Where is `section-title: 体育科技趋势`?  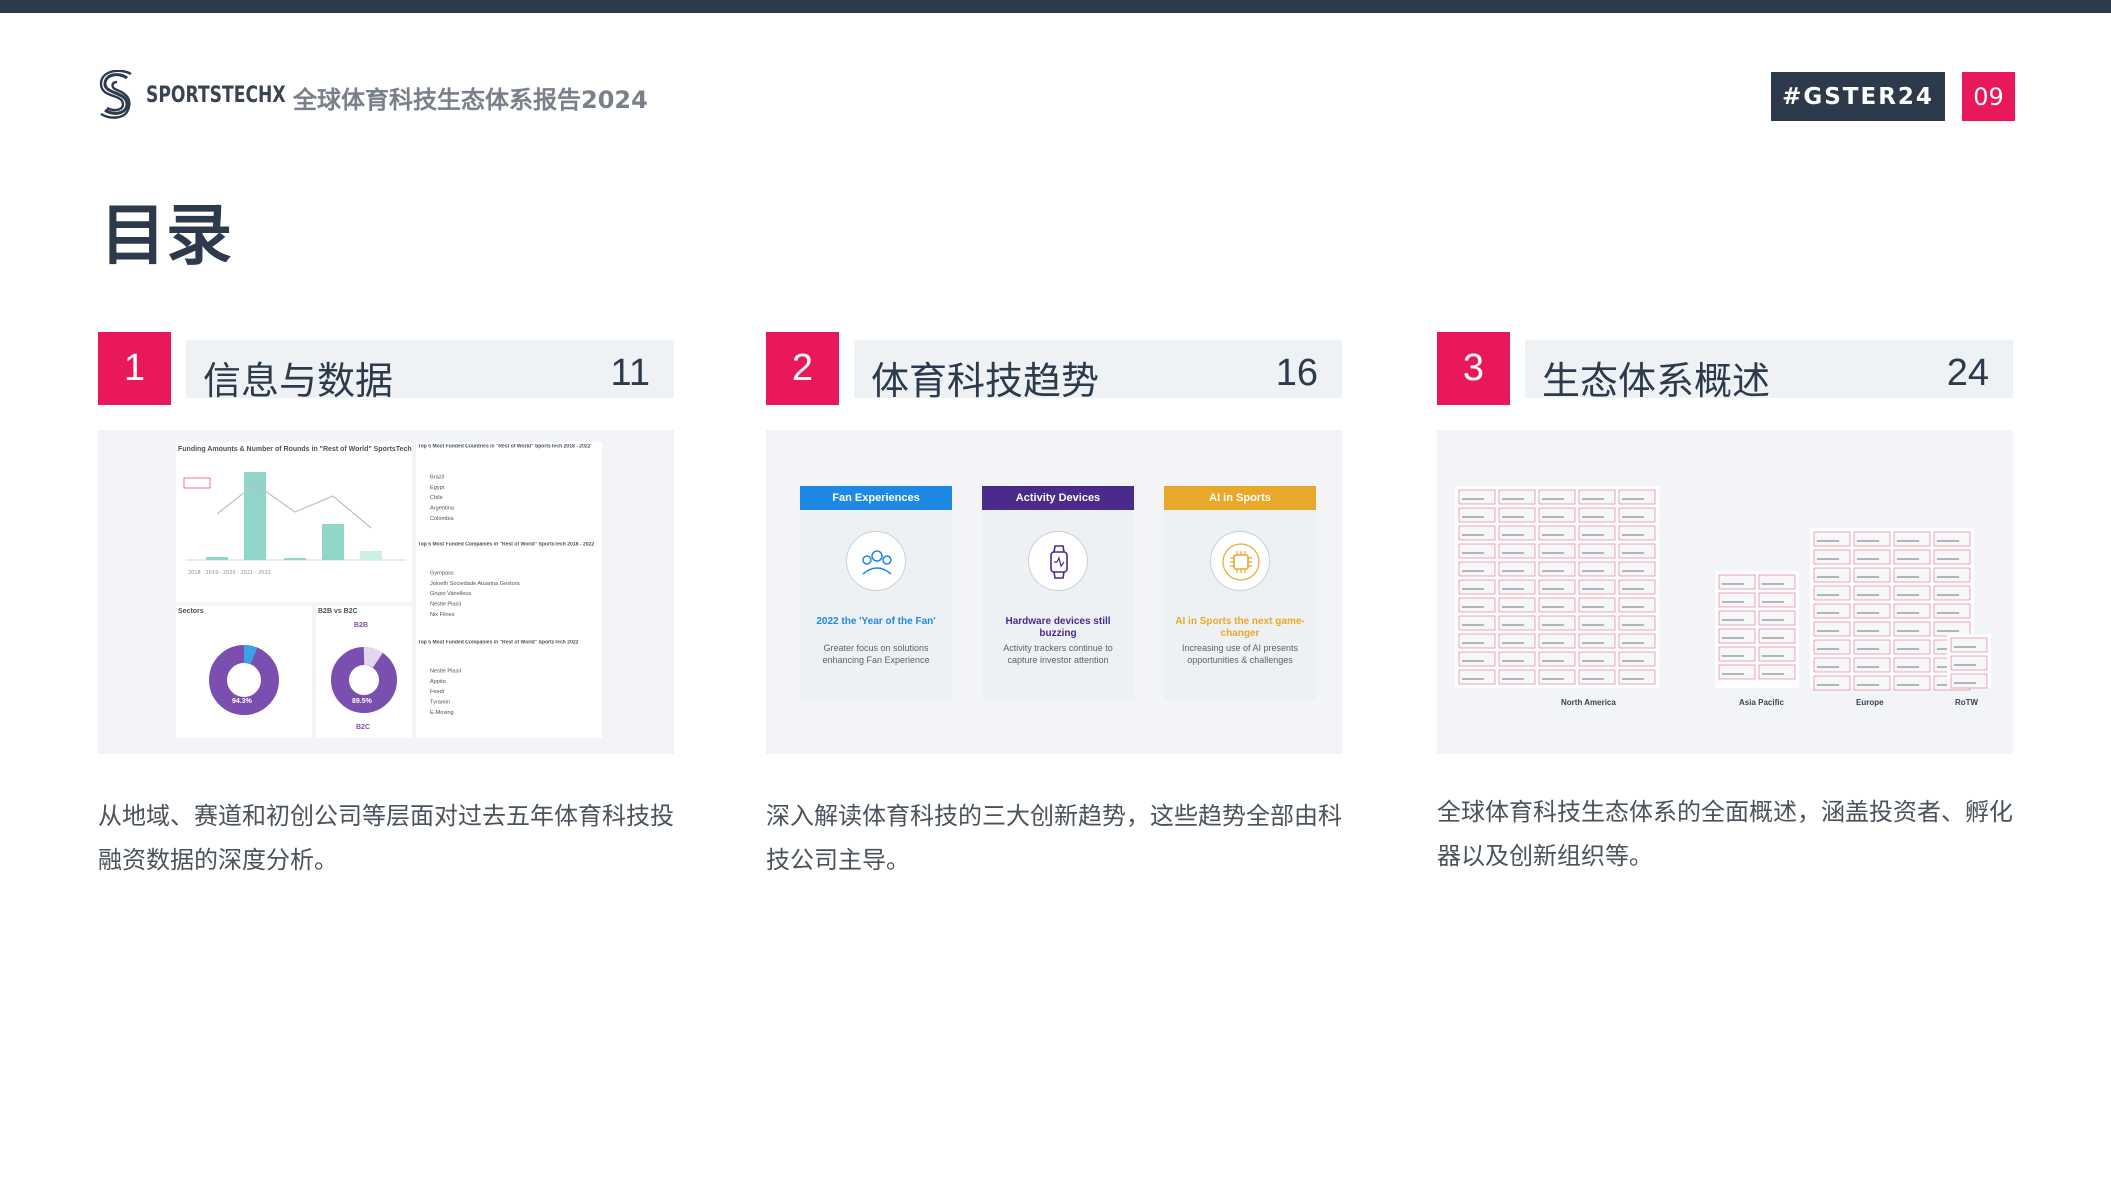
section-title: 体育科技趋势 is located at coordinates (985, 381).